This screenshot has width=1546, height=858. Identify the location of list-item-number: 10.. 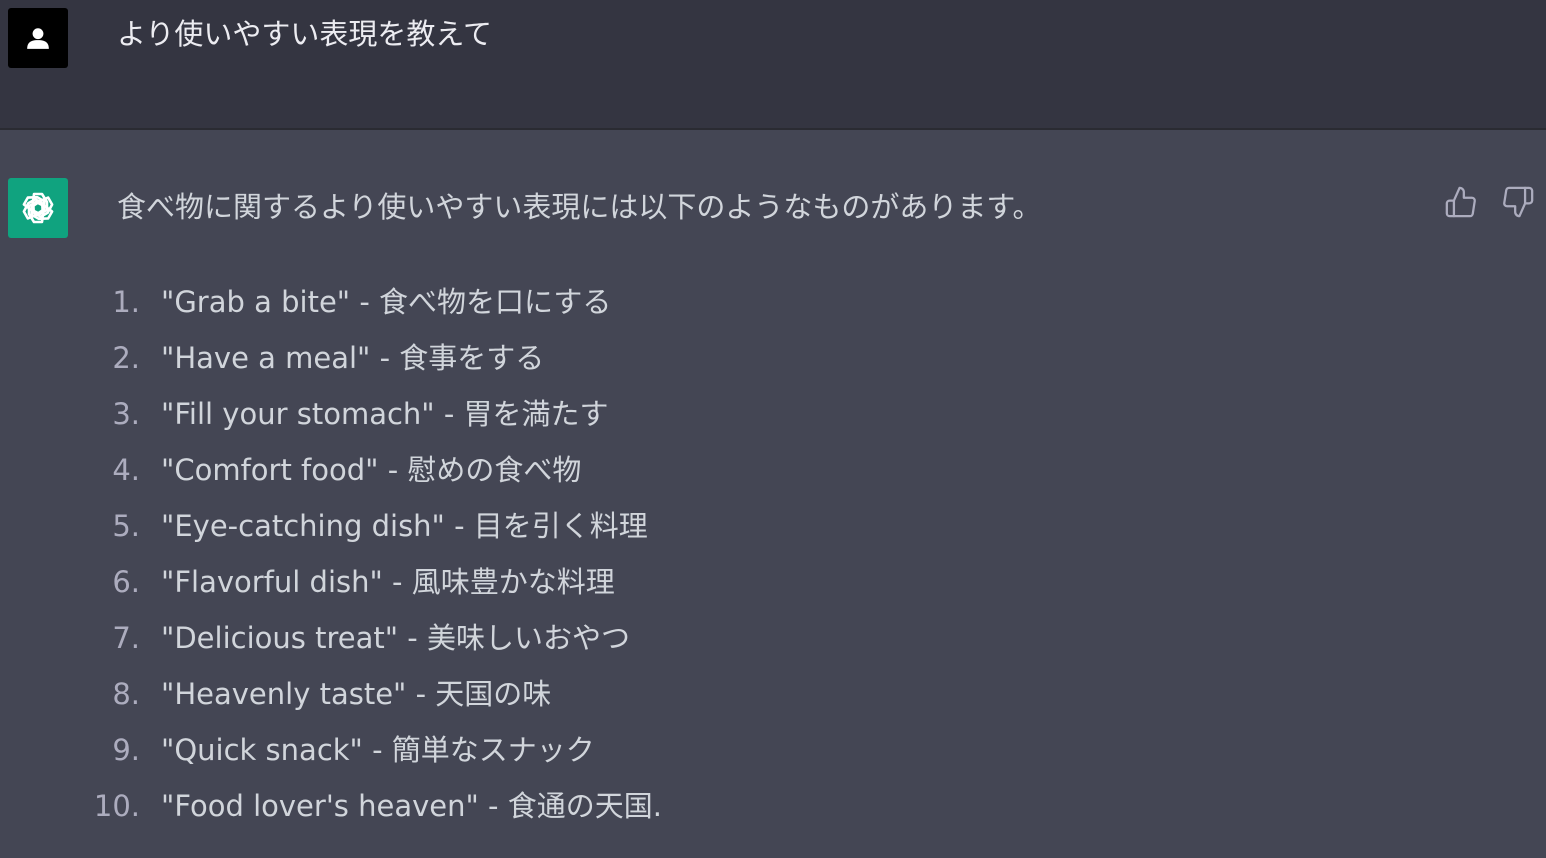
(116, 806).